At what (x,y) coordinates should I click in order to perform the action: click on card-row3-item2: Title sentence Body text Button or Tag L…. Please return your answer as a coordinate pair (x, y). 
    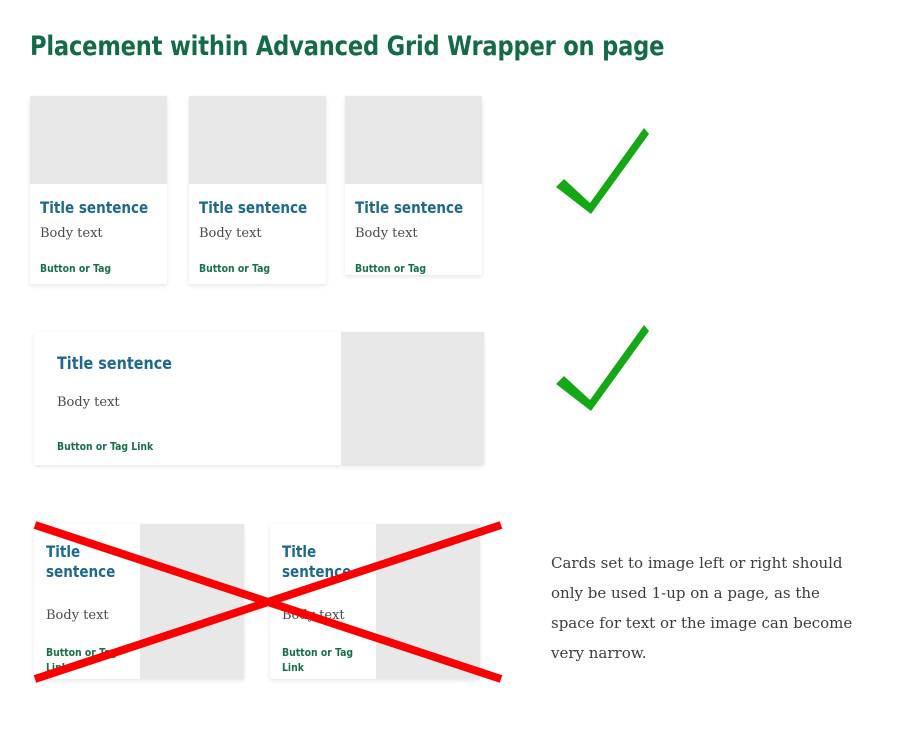
    Looking at the image, I should click on (375, 601).